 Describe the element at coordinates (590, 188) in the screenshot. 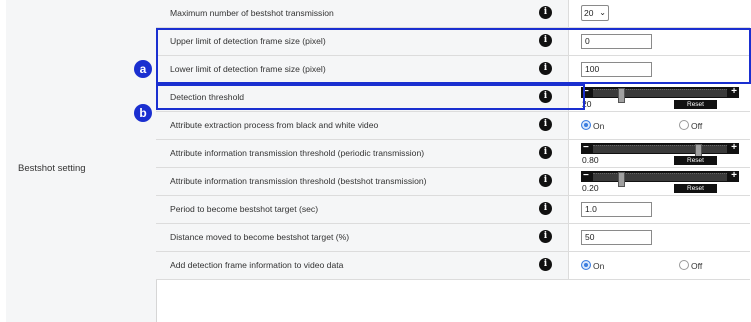

I see `slider-value: 0.20` at that location.